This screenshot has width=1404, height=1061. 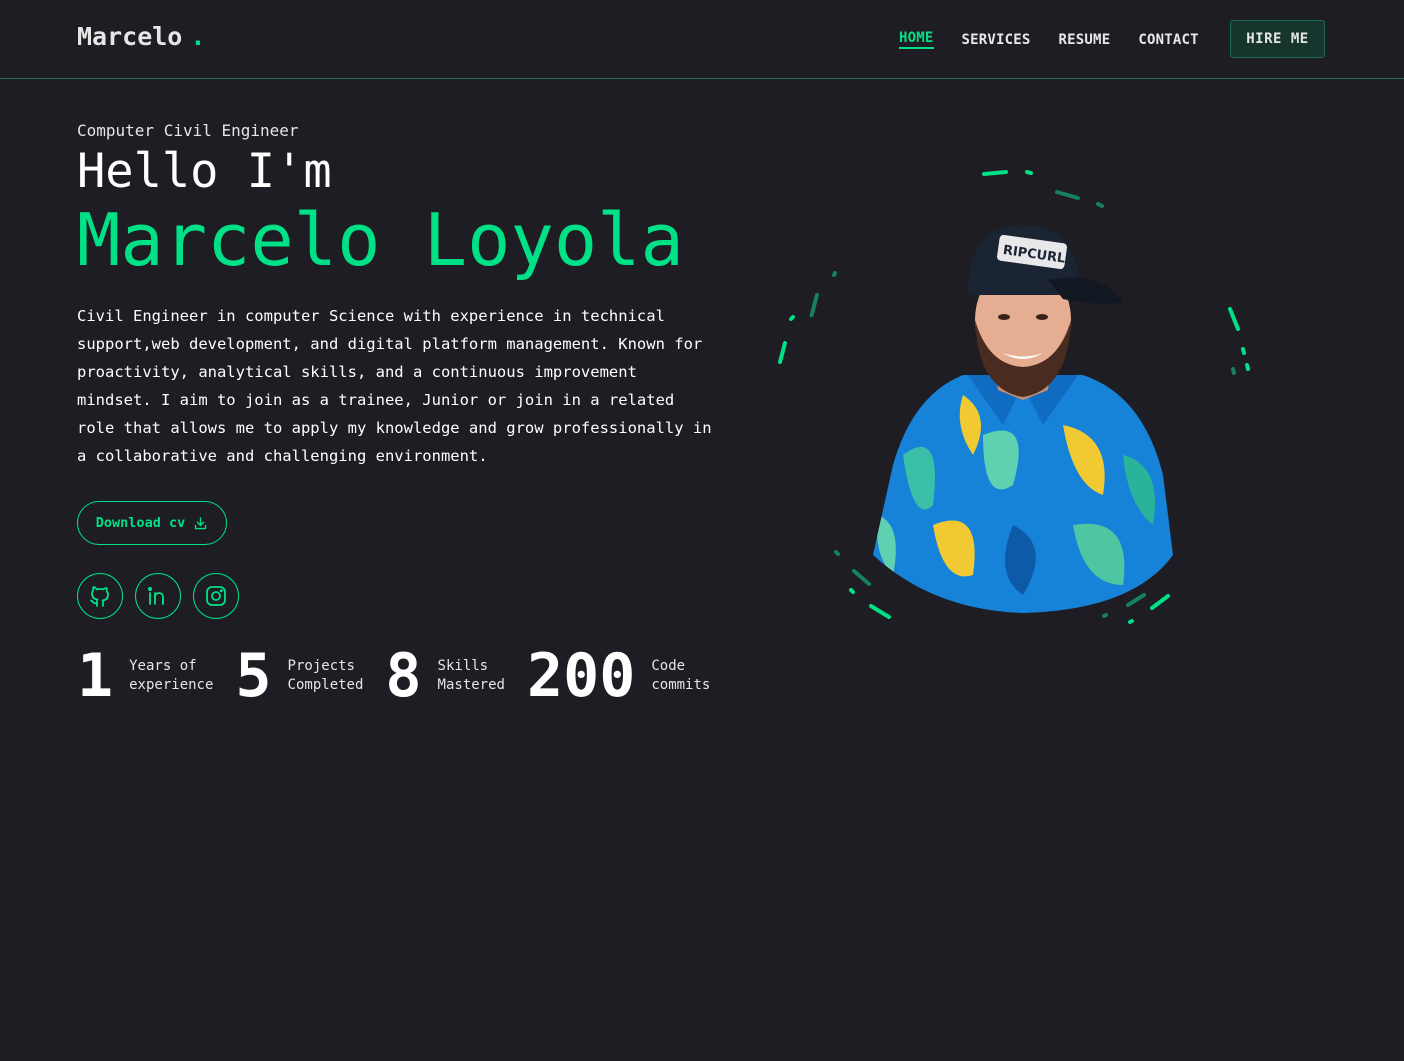 I want to click on social-links, so click(x=158, y=596).